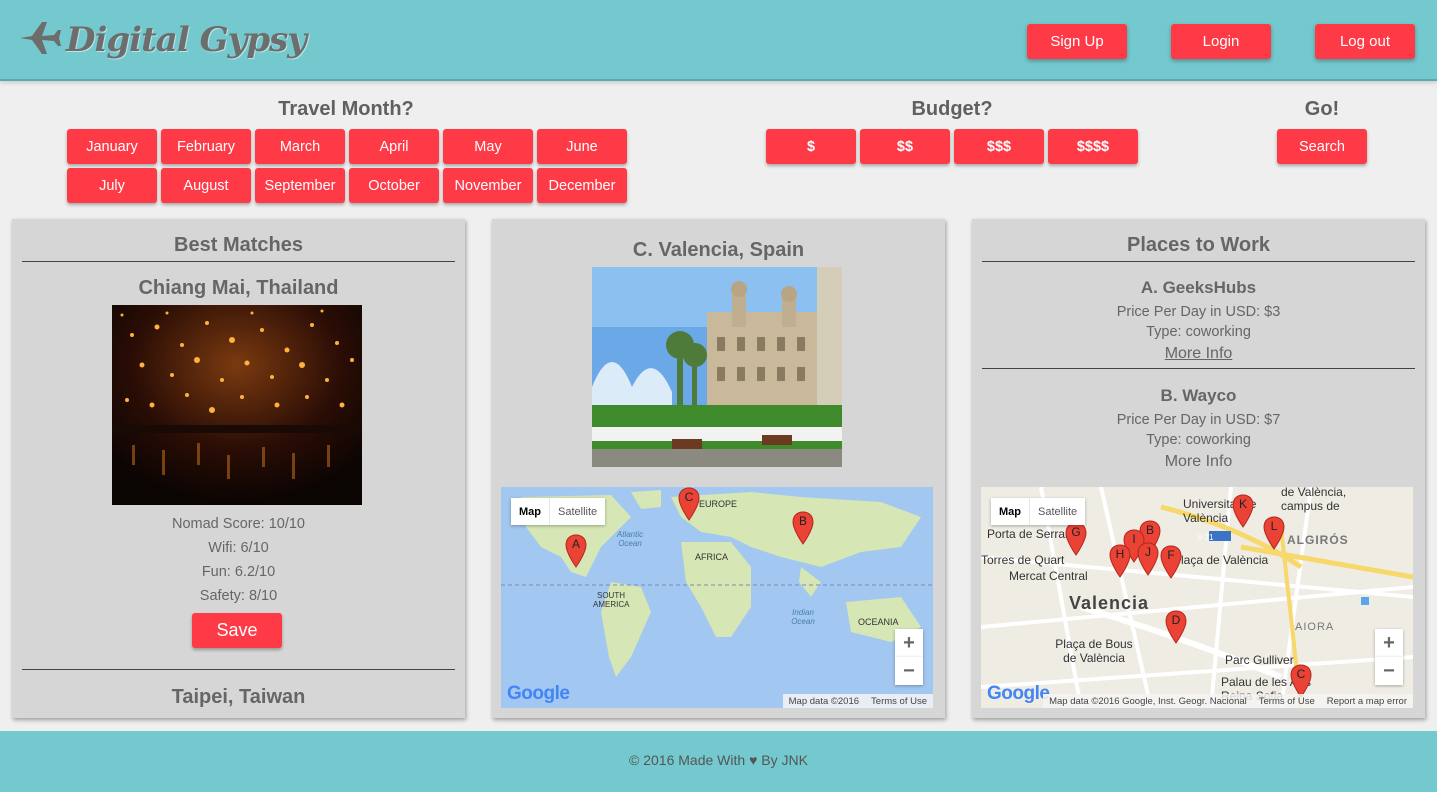 This screenshot has width=1437, height=792. I want to click on logo: Digital Gypsy, so click(161, 39).